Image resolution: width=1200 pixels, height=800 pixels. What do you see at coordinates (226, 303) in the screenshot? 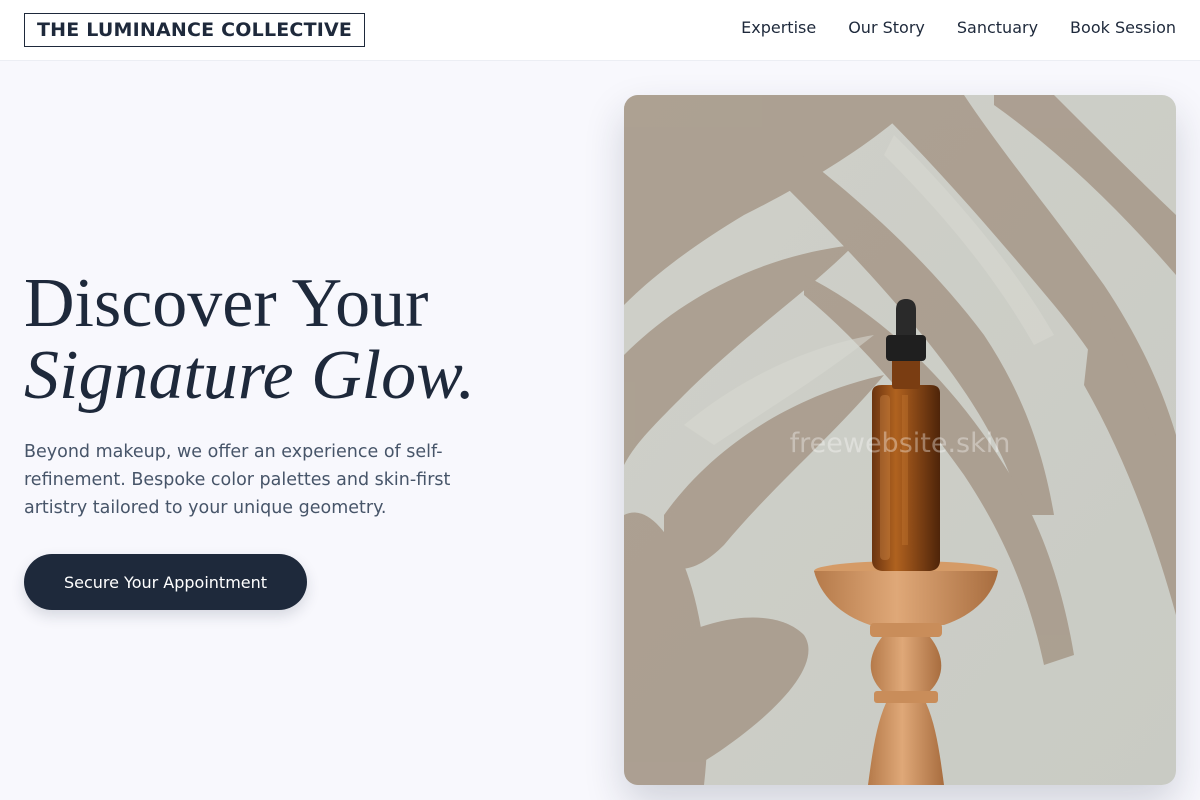
I see `hero-title-line1: Discover Your` at bounding box center [226, 303].